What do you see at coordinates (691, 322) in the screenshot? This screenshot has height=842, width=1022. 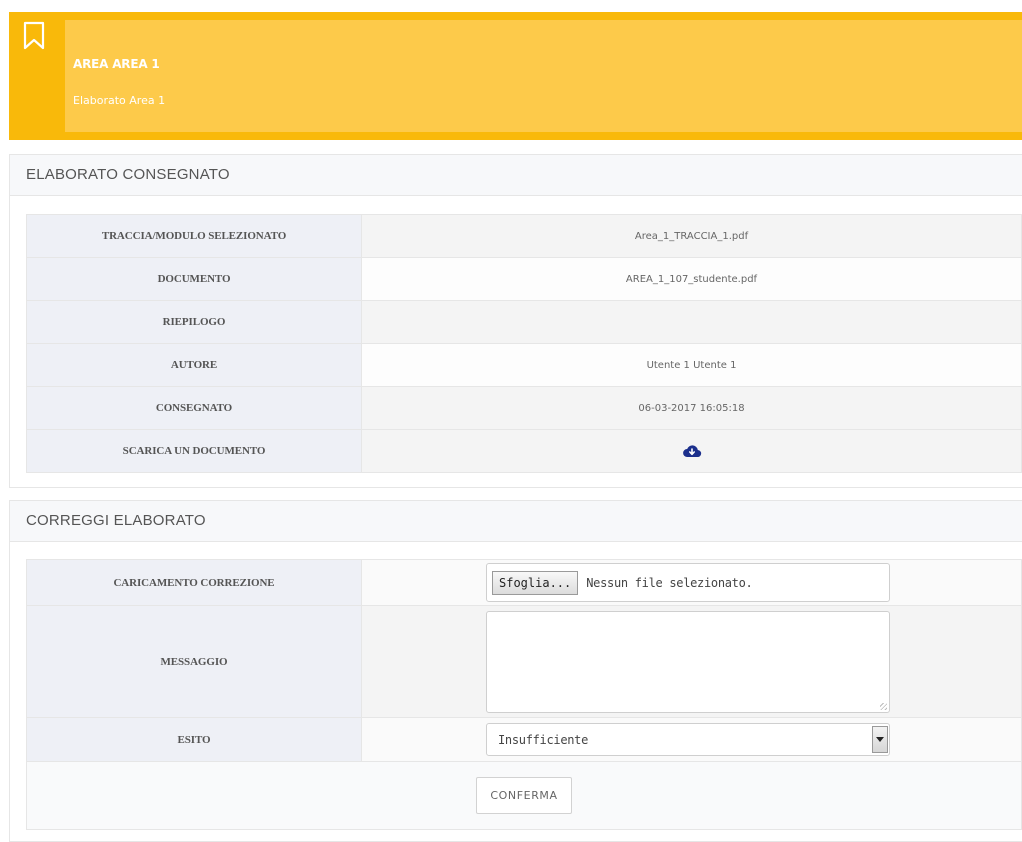 I see `summary-value` at bounding box center [691, 322].